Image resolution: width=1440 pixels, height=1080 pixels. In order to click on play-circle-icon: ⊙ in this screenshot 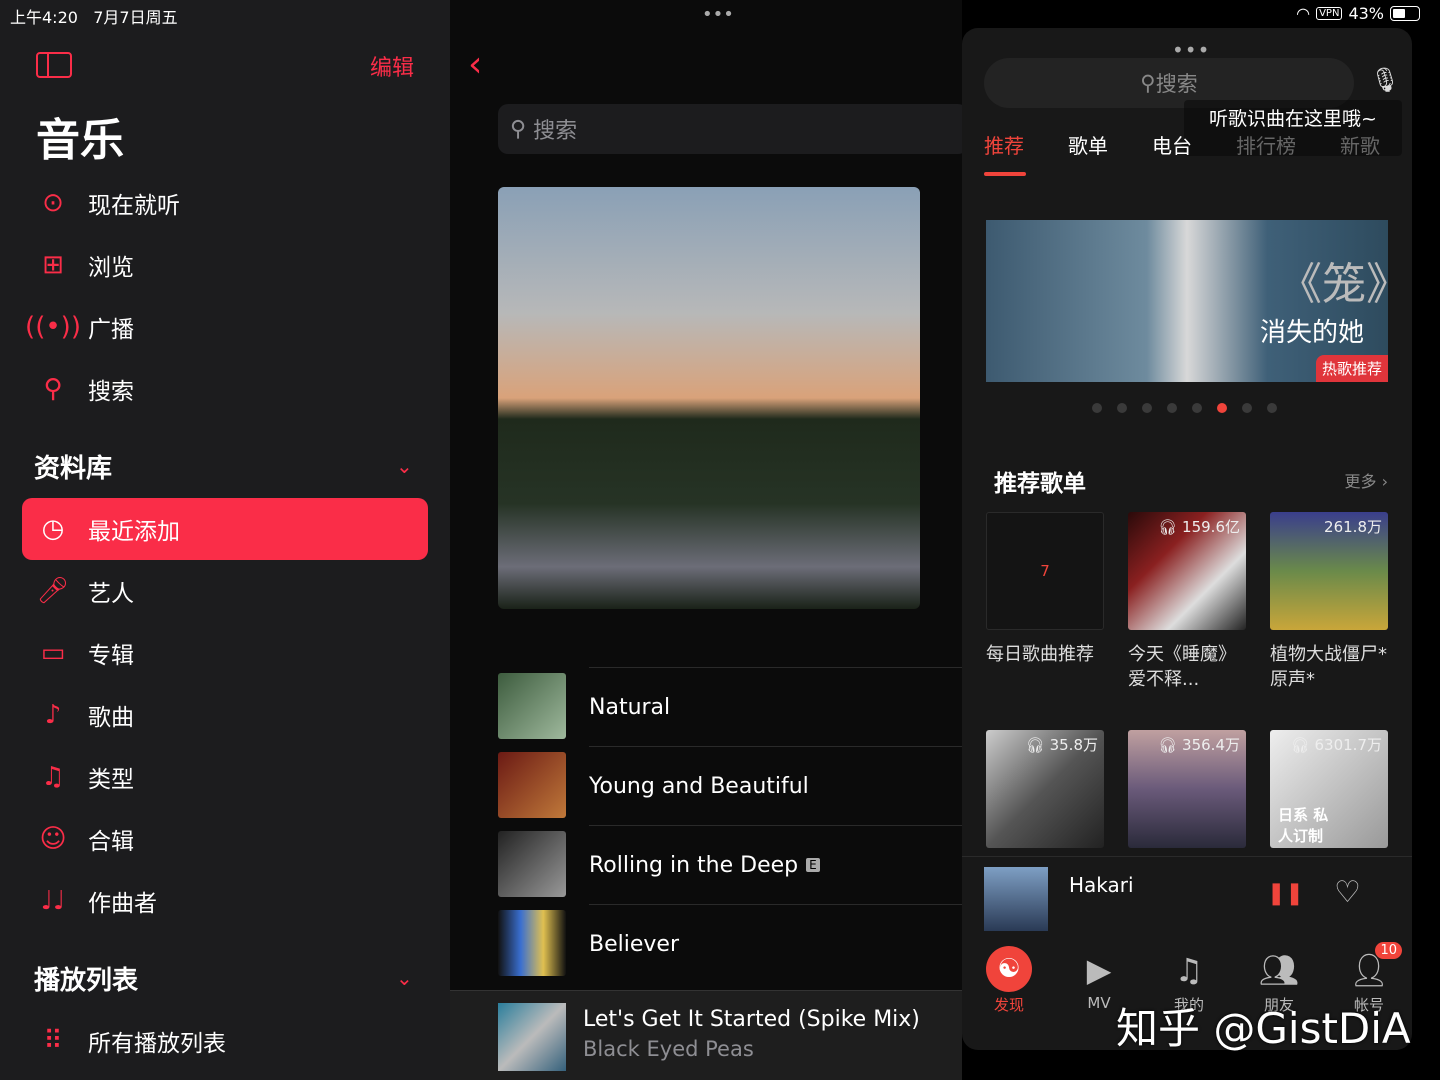, I will do `click(53, 203)`.